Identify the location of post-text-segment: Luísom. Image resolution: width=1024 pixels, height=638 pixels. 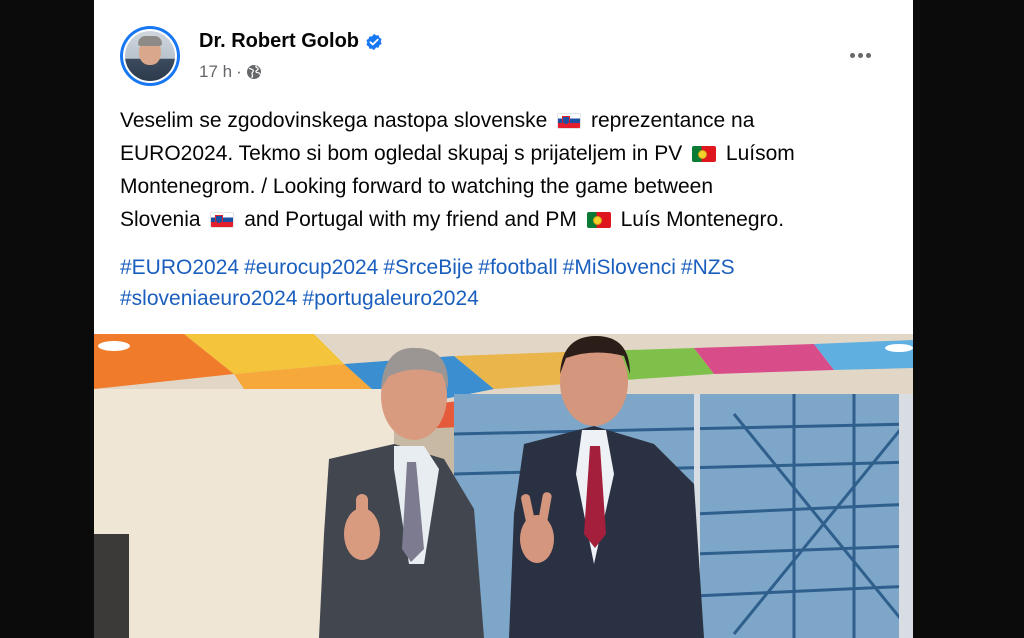
(760, 153).